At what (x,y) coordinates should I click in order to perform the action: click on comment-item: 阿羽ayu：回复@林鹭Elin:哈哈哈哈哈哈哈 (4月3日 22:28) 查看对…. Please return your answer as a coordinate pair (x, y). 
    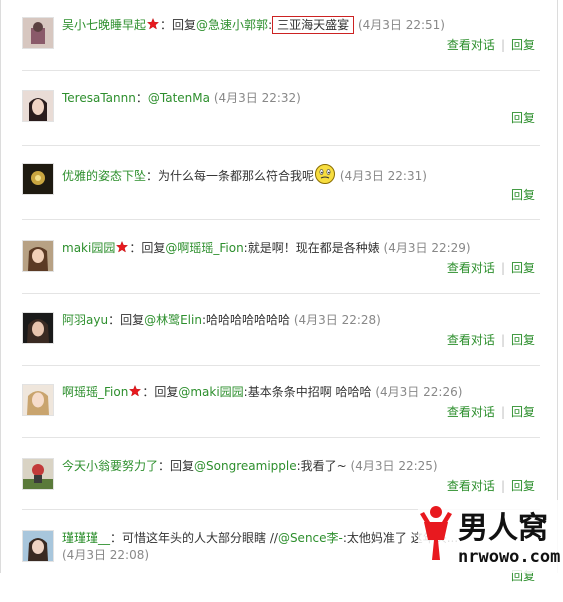
    Looking at the image, I should click on (281, 348).